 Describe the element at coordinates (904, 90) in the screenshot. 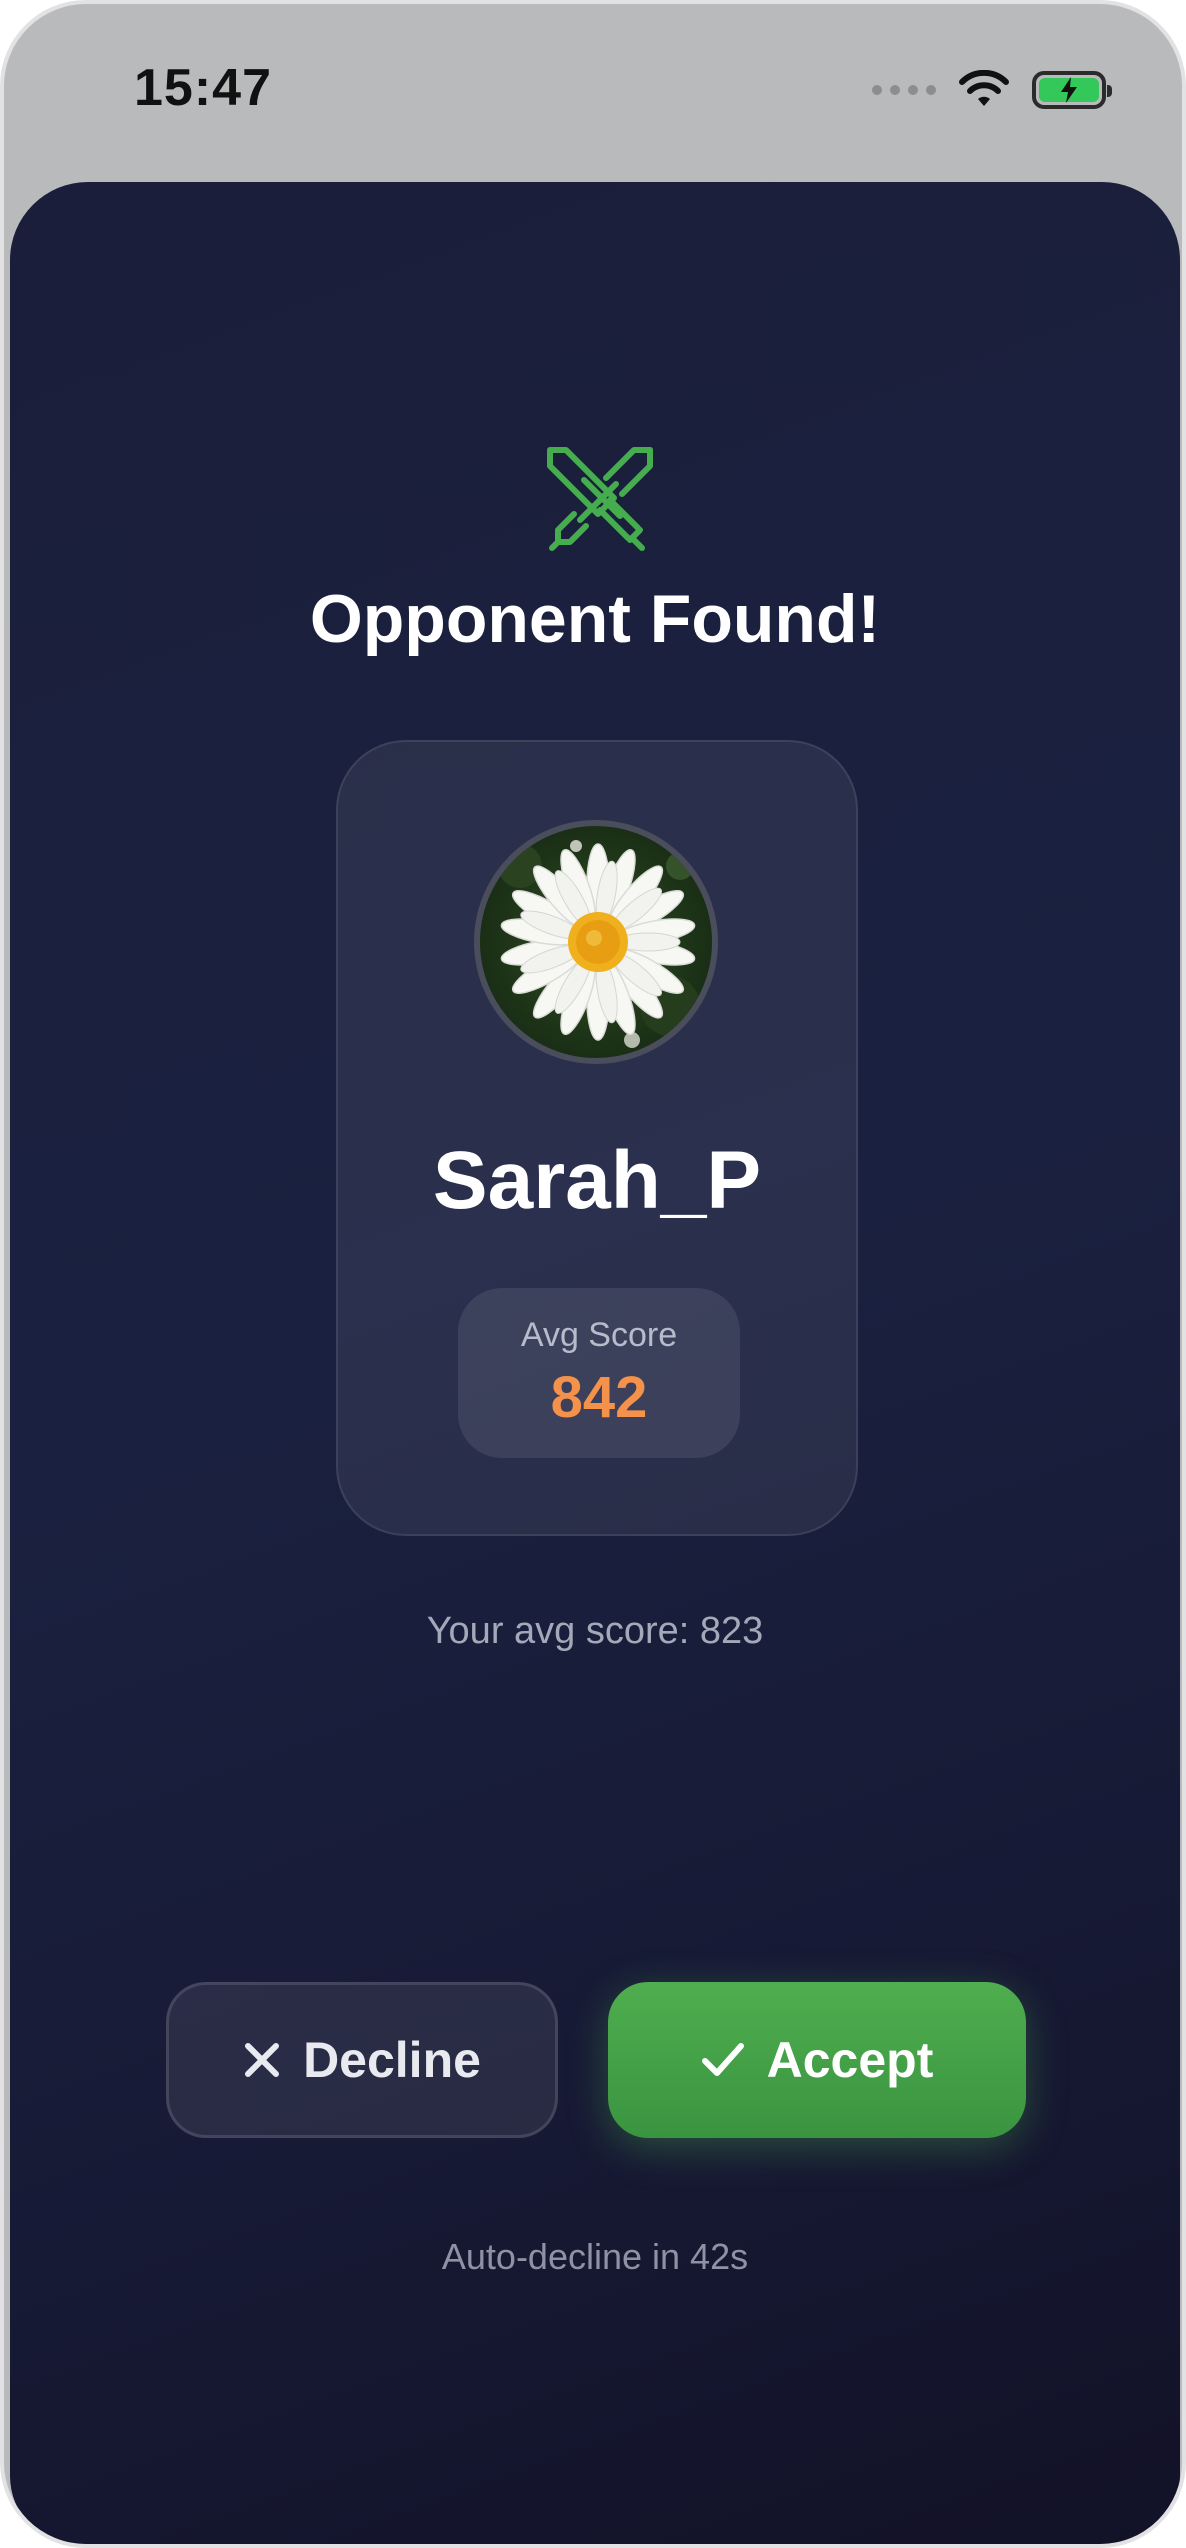

I see `cellular-signal-icon` at that location.